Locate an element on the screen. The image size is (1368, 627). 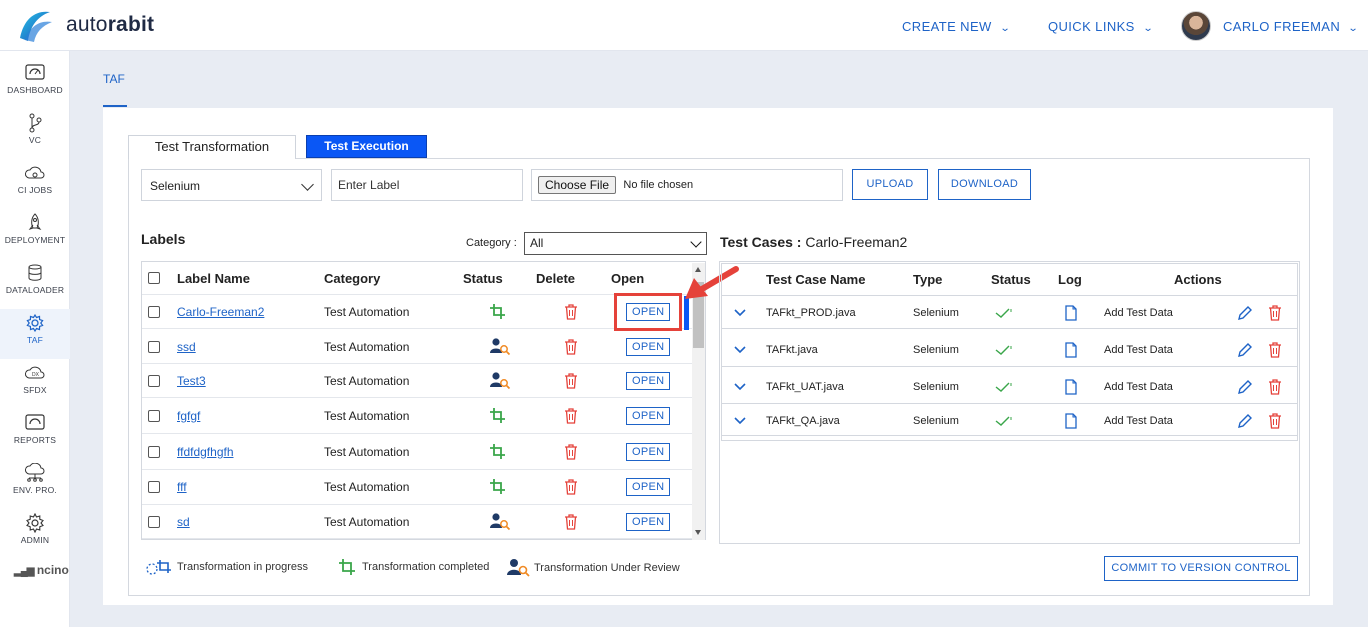
page-tab-taf: TAF is located at coordinates (114, 79).